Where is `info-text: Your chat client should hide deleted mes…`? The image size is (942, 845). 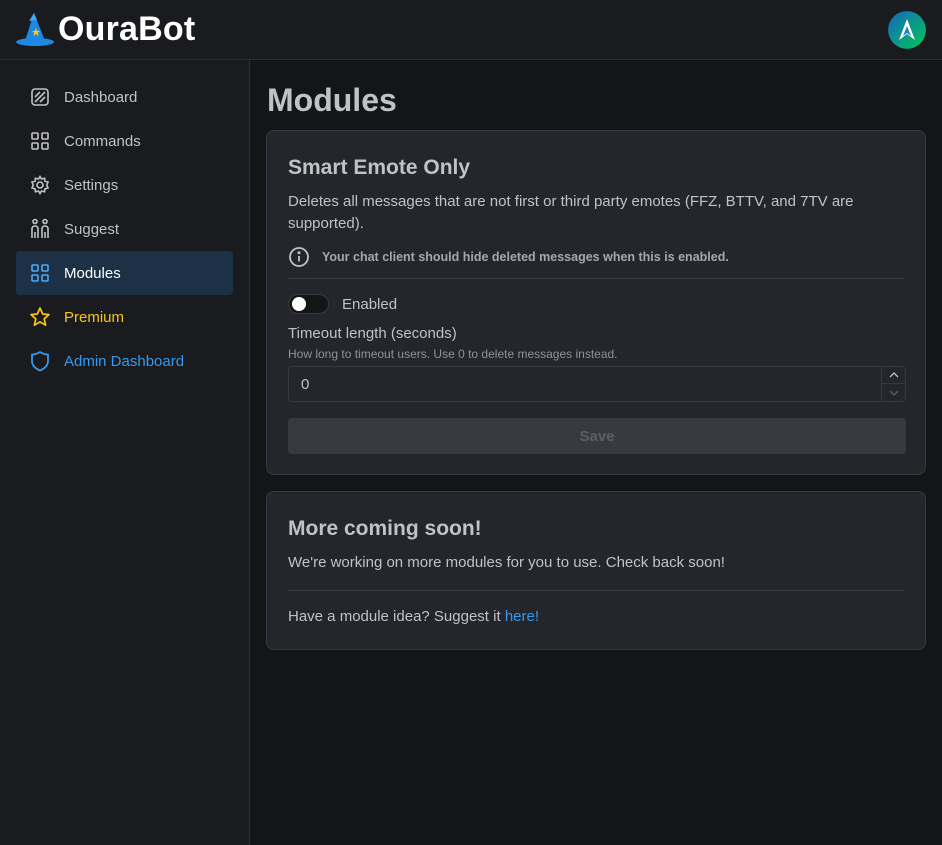
info-text: Your chat client should hide deleted mes… is located at coordinates (525, 257).